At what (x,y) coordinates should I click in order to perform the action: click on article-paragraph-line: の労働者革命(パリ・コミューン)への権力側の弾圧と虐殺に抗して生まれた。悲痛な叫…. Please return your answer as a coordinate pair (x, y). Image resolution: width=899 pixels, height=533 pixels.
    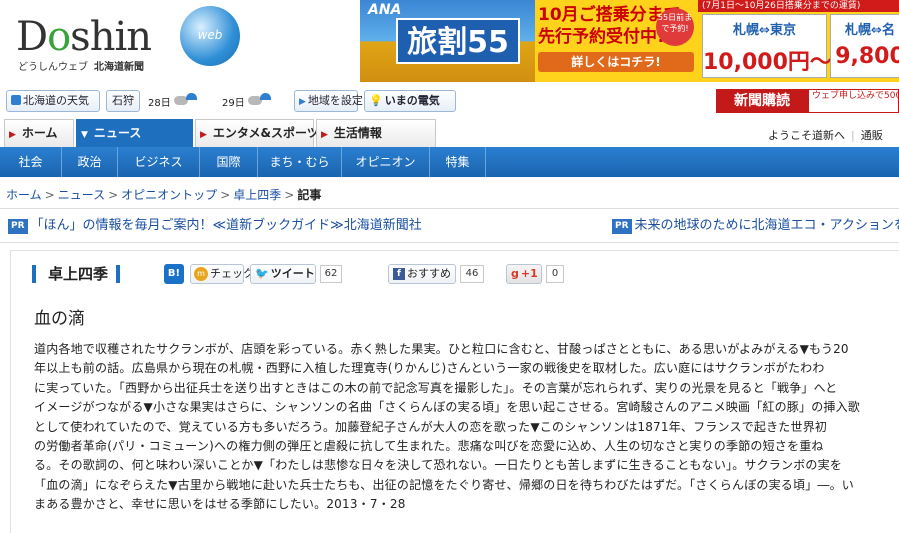
    Looking at the image, I should click on (429, 446).